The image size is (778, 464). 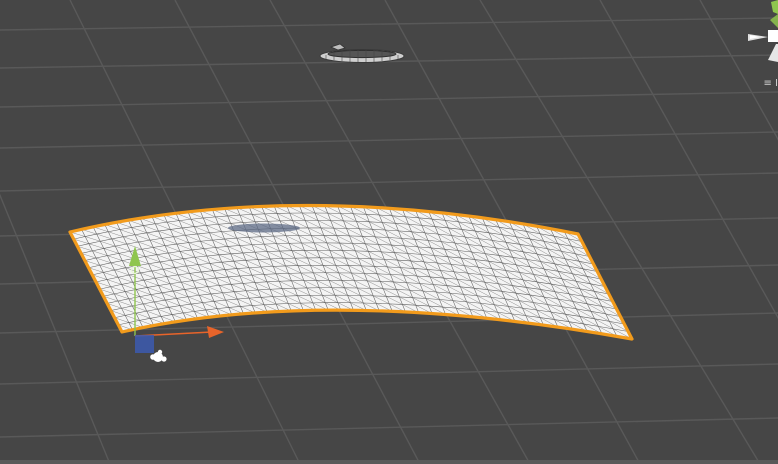 What do you see at coordinates (389, 462) in the screenshot?
I see `viewport-bottom-border` at bounding box center [389, 462].